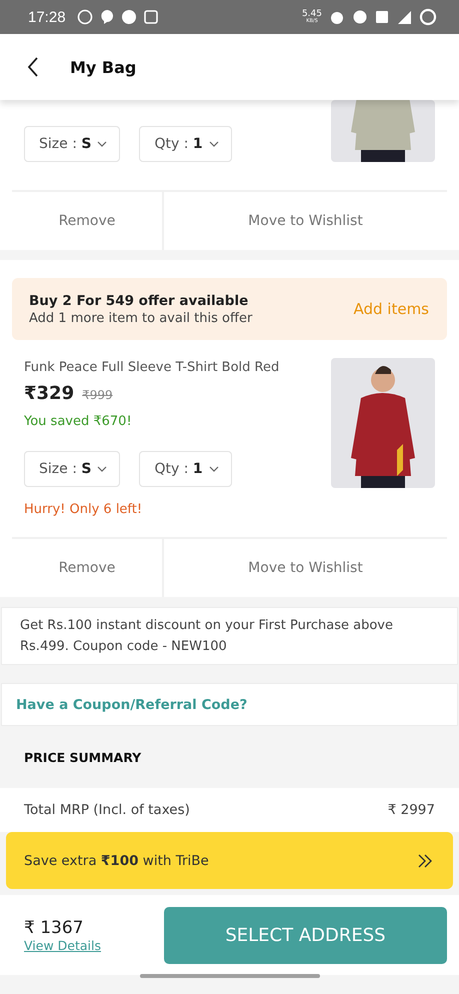 The height and width of the screenshot is (994, 459). I want to click on select-address-button: SELECT ADDRESS, so click(305, 935).